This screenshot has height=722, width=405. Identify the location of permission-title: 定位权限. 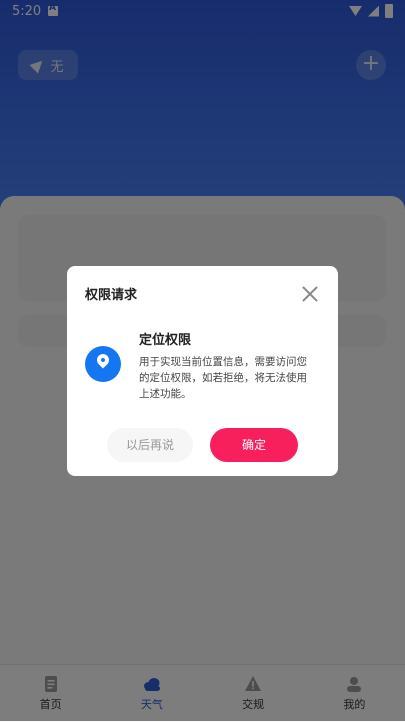
(165, 340).